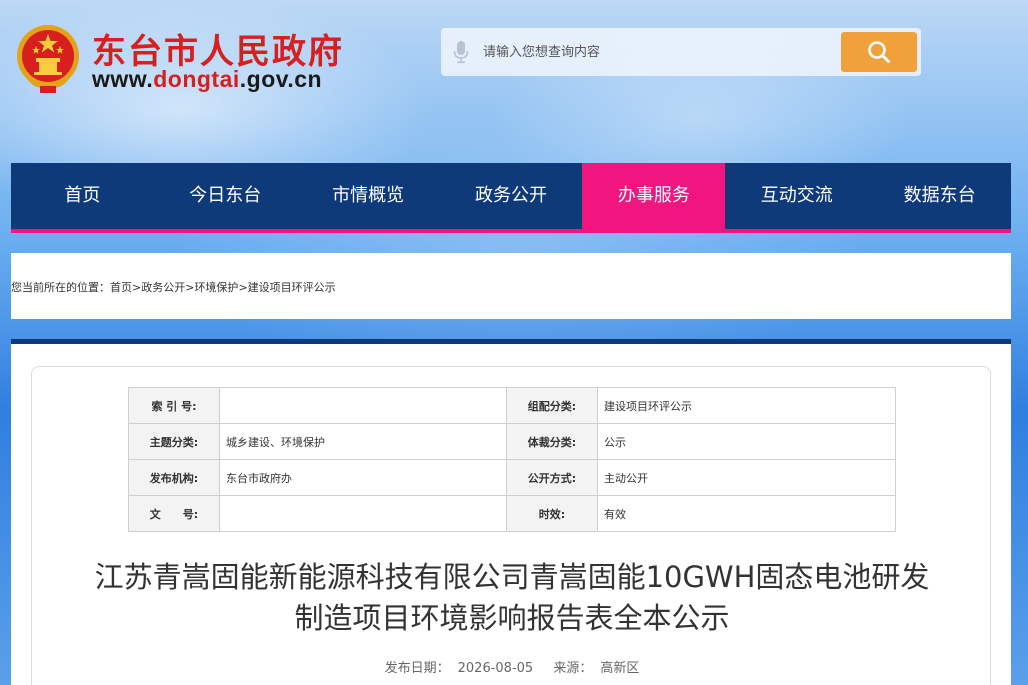 This screenshot has height=685, width=1028. I want to click on topic-value: 城乡建设、环境保护, so click(363, 441).